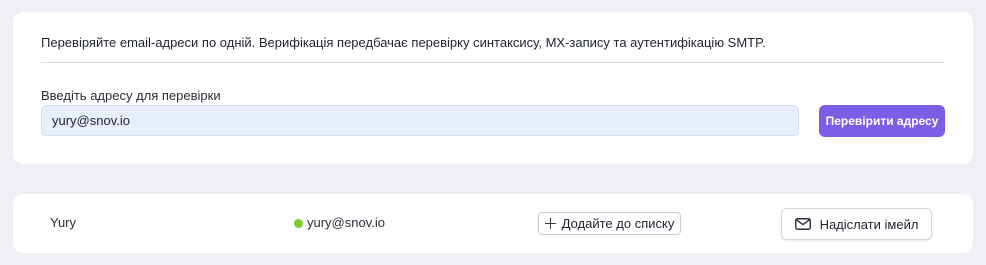 This screenshot has width=986, height=265. What do you see at coordinates (882, 121) in the screenshot?
I see `verify-address-button: Перевірити адресу` at bounding box center [882, 121].